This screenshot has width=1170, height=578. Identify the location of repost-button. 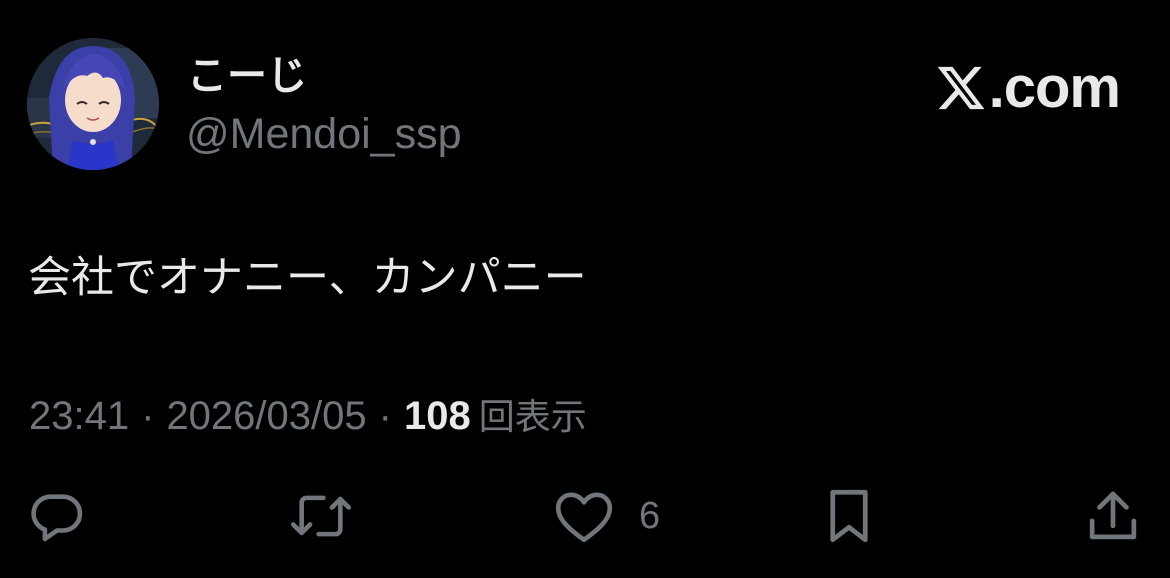
(321, 516).